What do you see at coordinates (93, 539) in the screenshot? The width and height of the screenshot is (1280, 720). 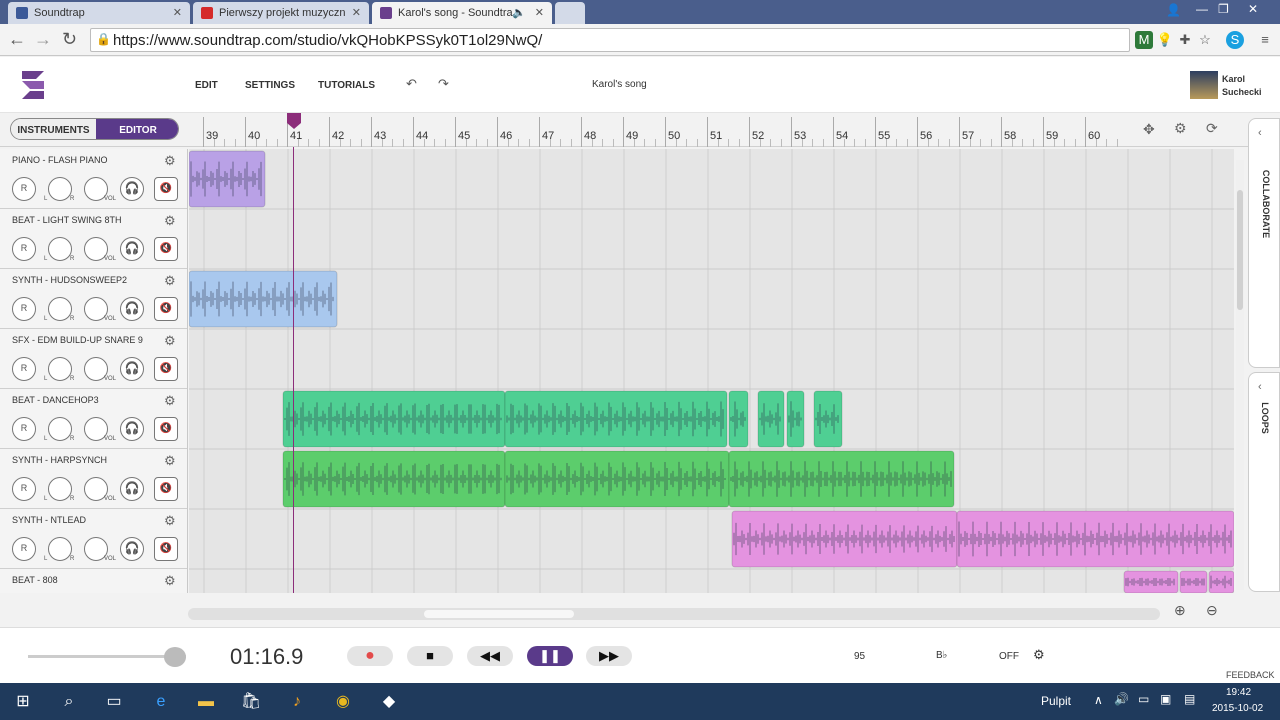 I see `track-header: SYNTH - NTLEAD ⚙ R L R VOL 🎧 🔇` at bounding box center [93, 539].